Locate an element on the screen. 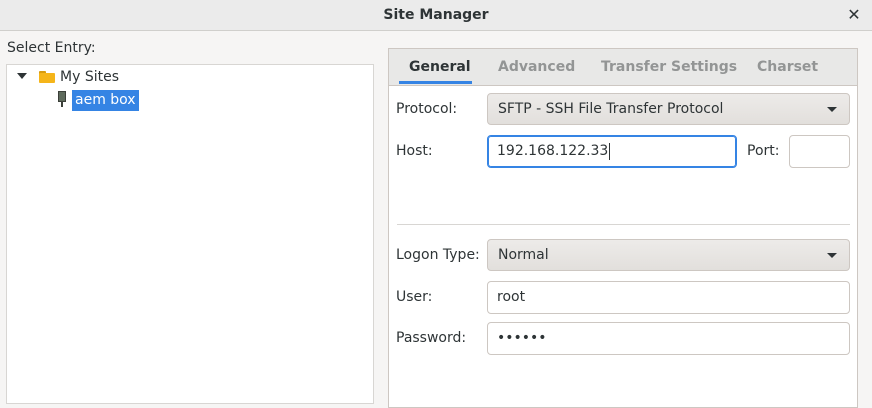 The height and width of the screenshot is (408, 872). host-input: 192.168.122.33 is located at coordinates (612, 151).